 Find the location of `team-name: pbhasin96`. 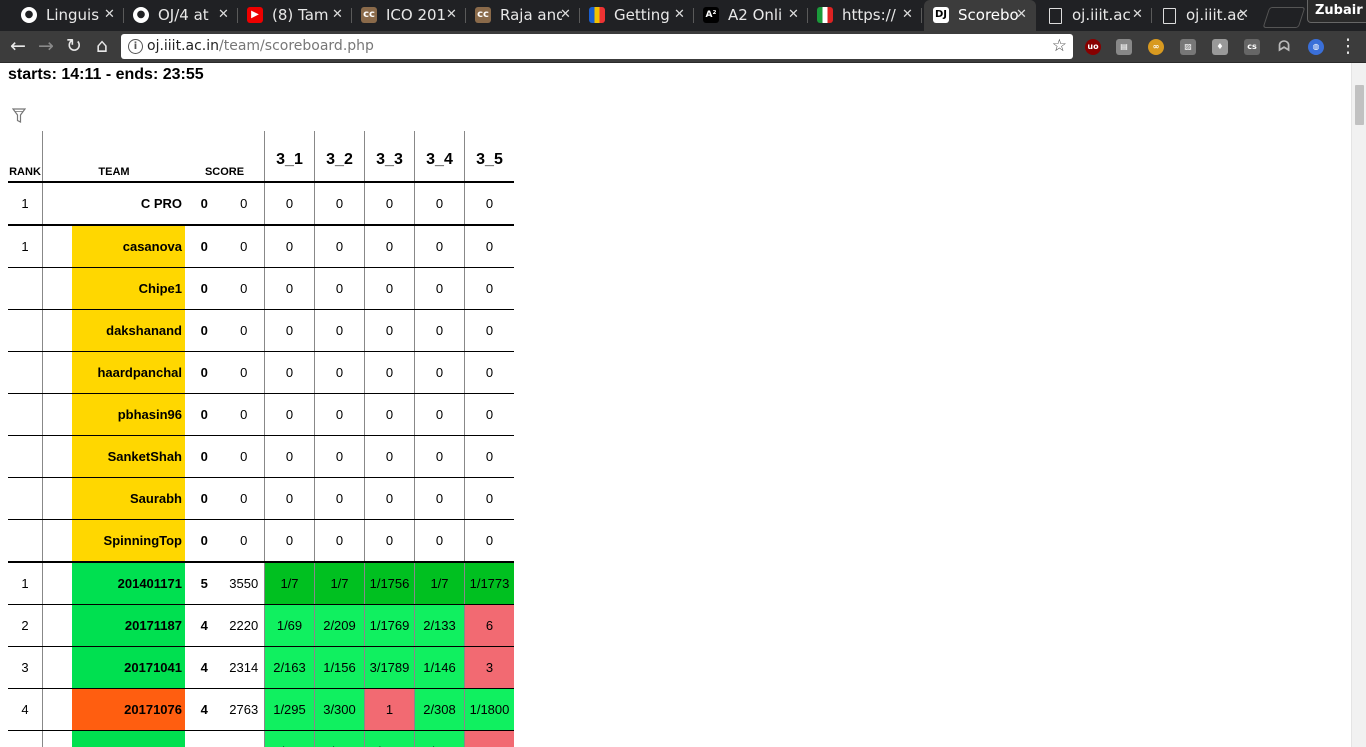

team-name: pbhasin96 is located at coordinates (128, 414).